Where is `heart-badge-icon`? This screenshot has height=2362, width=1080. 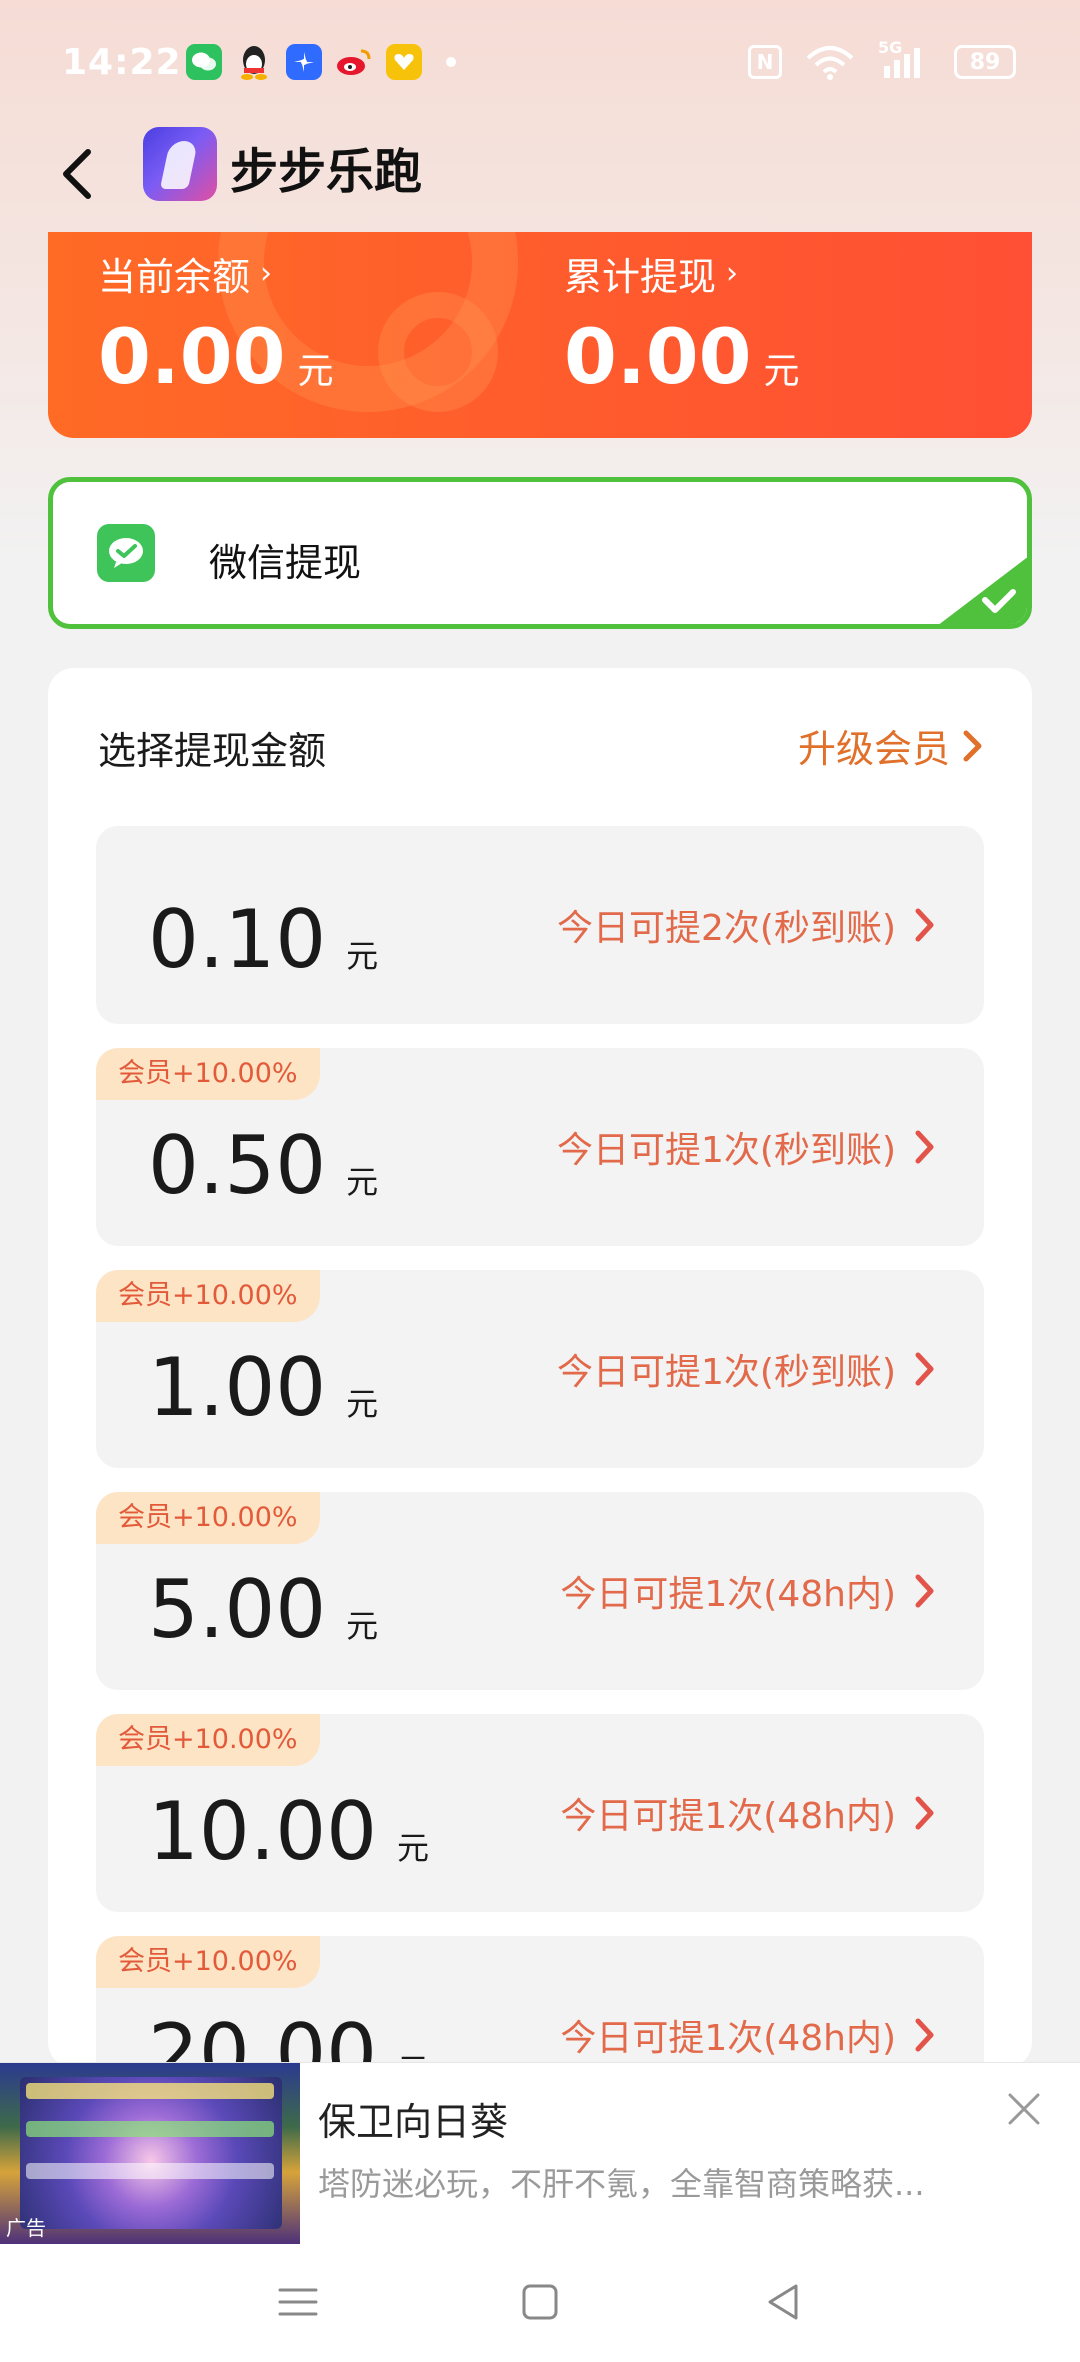 heart-badge-icon is located at coordinates (404, 62).